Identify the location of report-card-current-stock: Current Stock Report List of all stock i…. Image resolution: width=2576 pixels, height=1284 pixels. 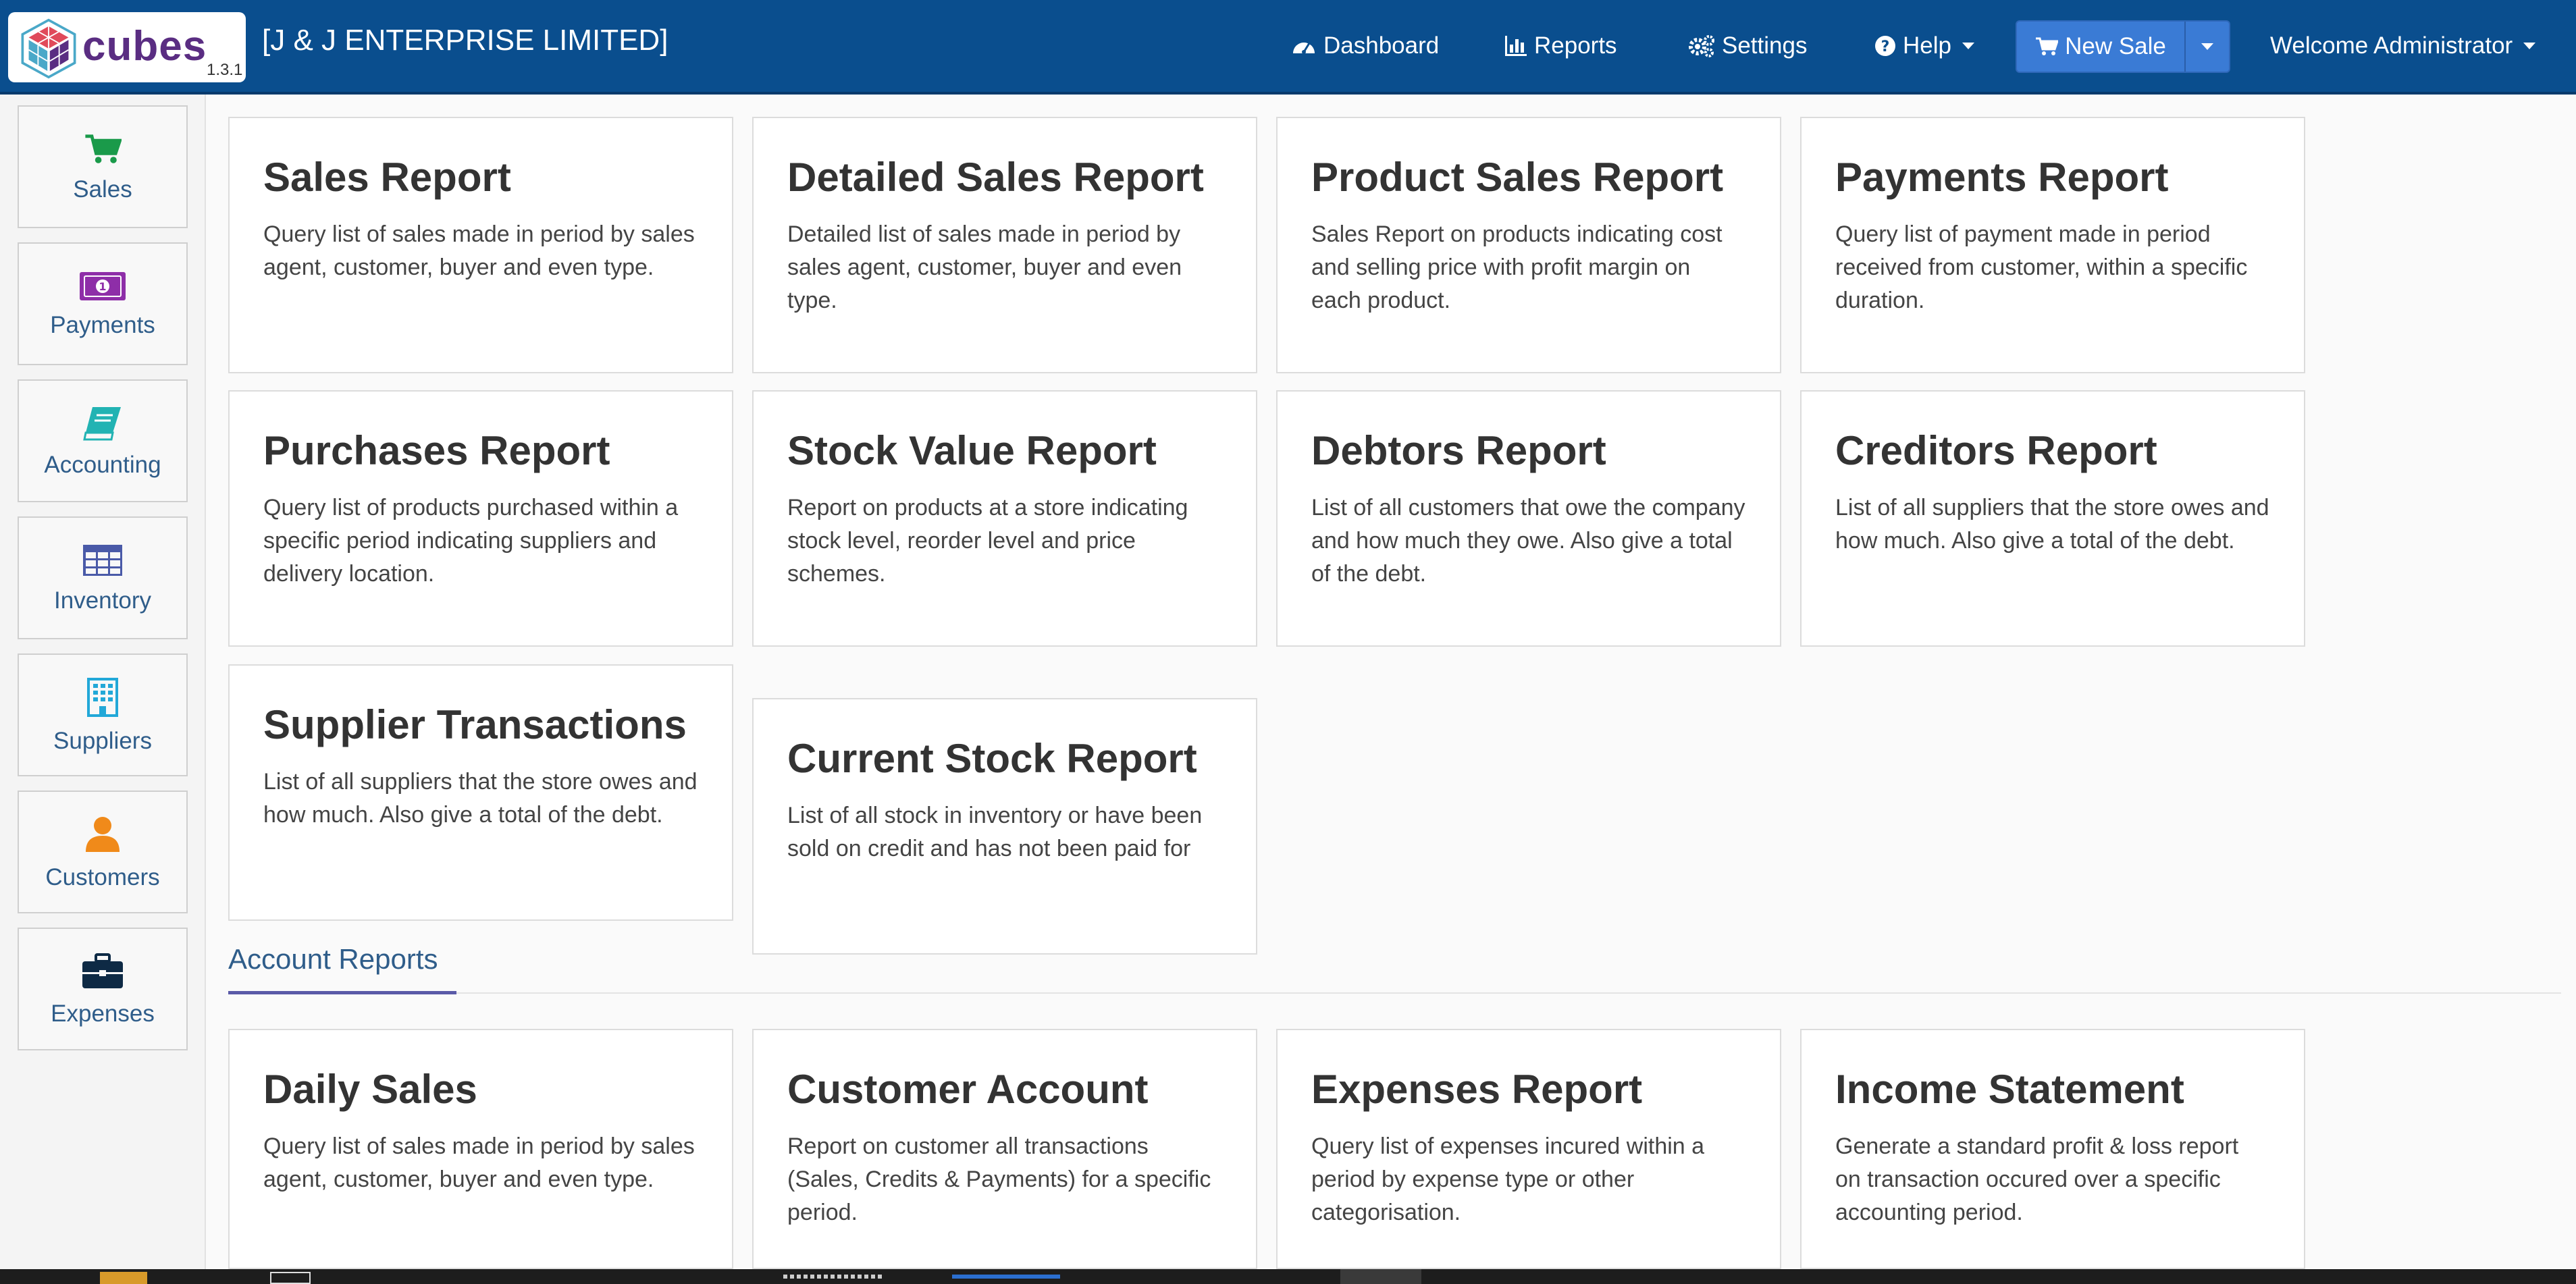
(1004, 826).